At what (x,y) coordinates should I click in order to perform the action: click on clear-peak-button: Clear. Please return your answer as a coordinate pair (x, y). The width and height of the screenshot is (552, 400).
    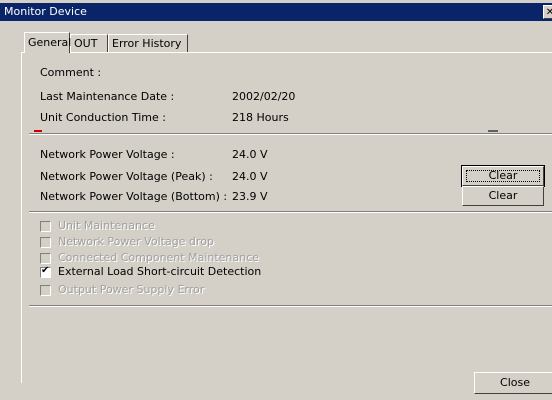
    Looking at the image, I should click on (503, 176).